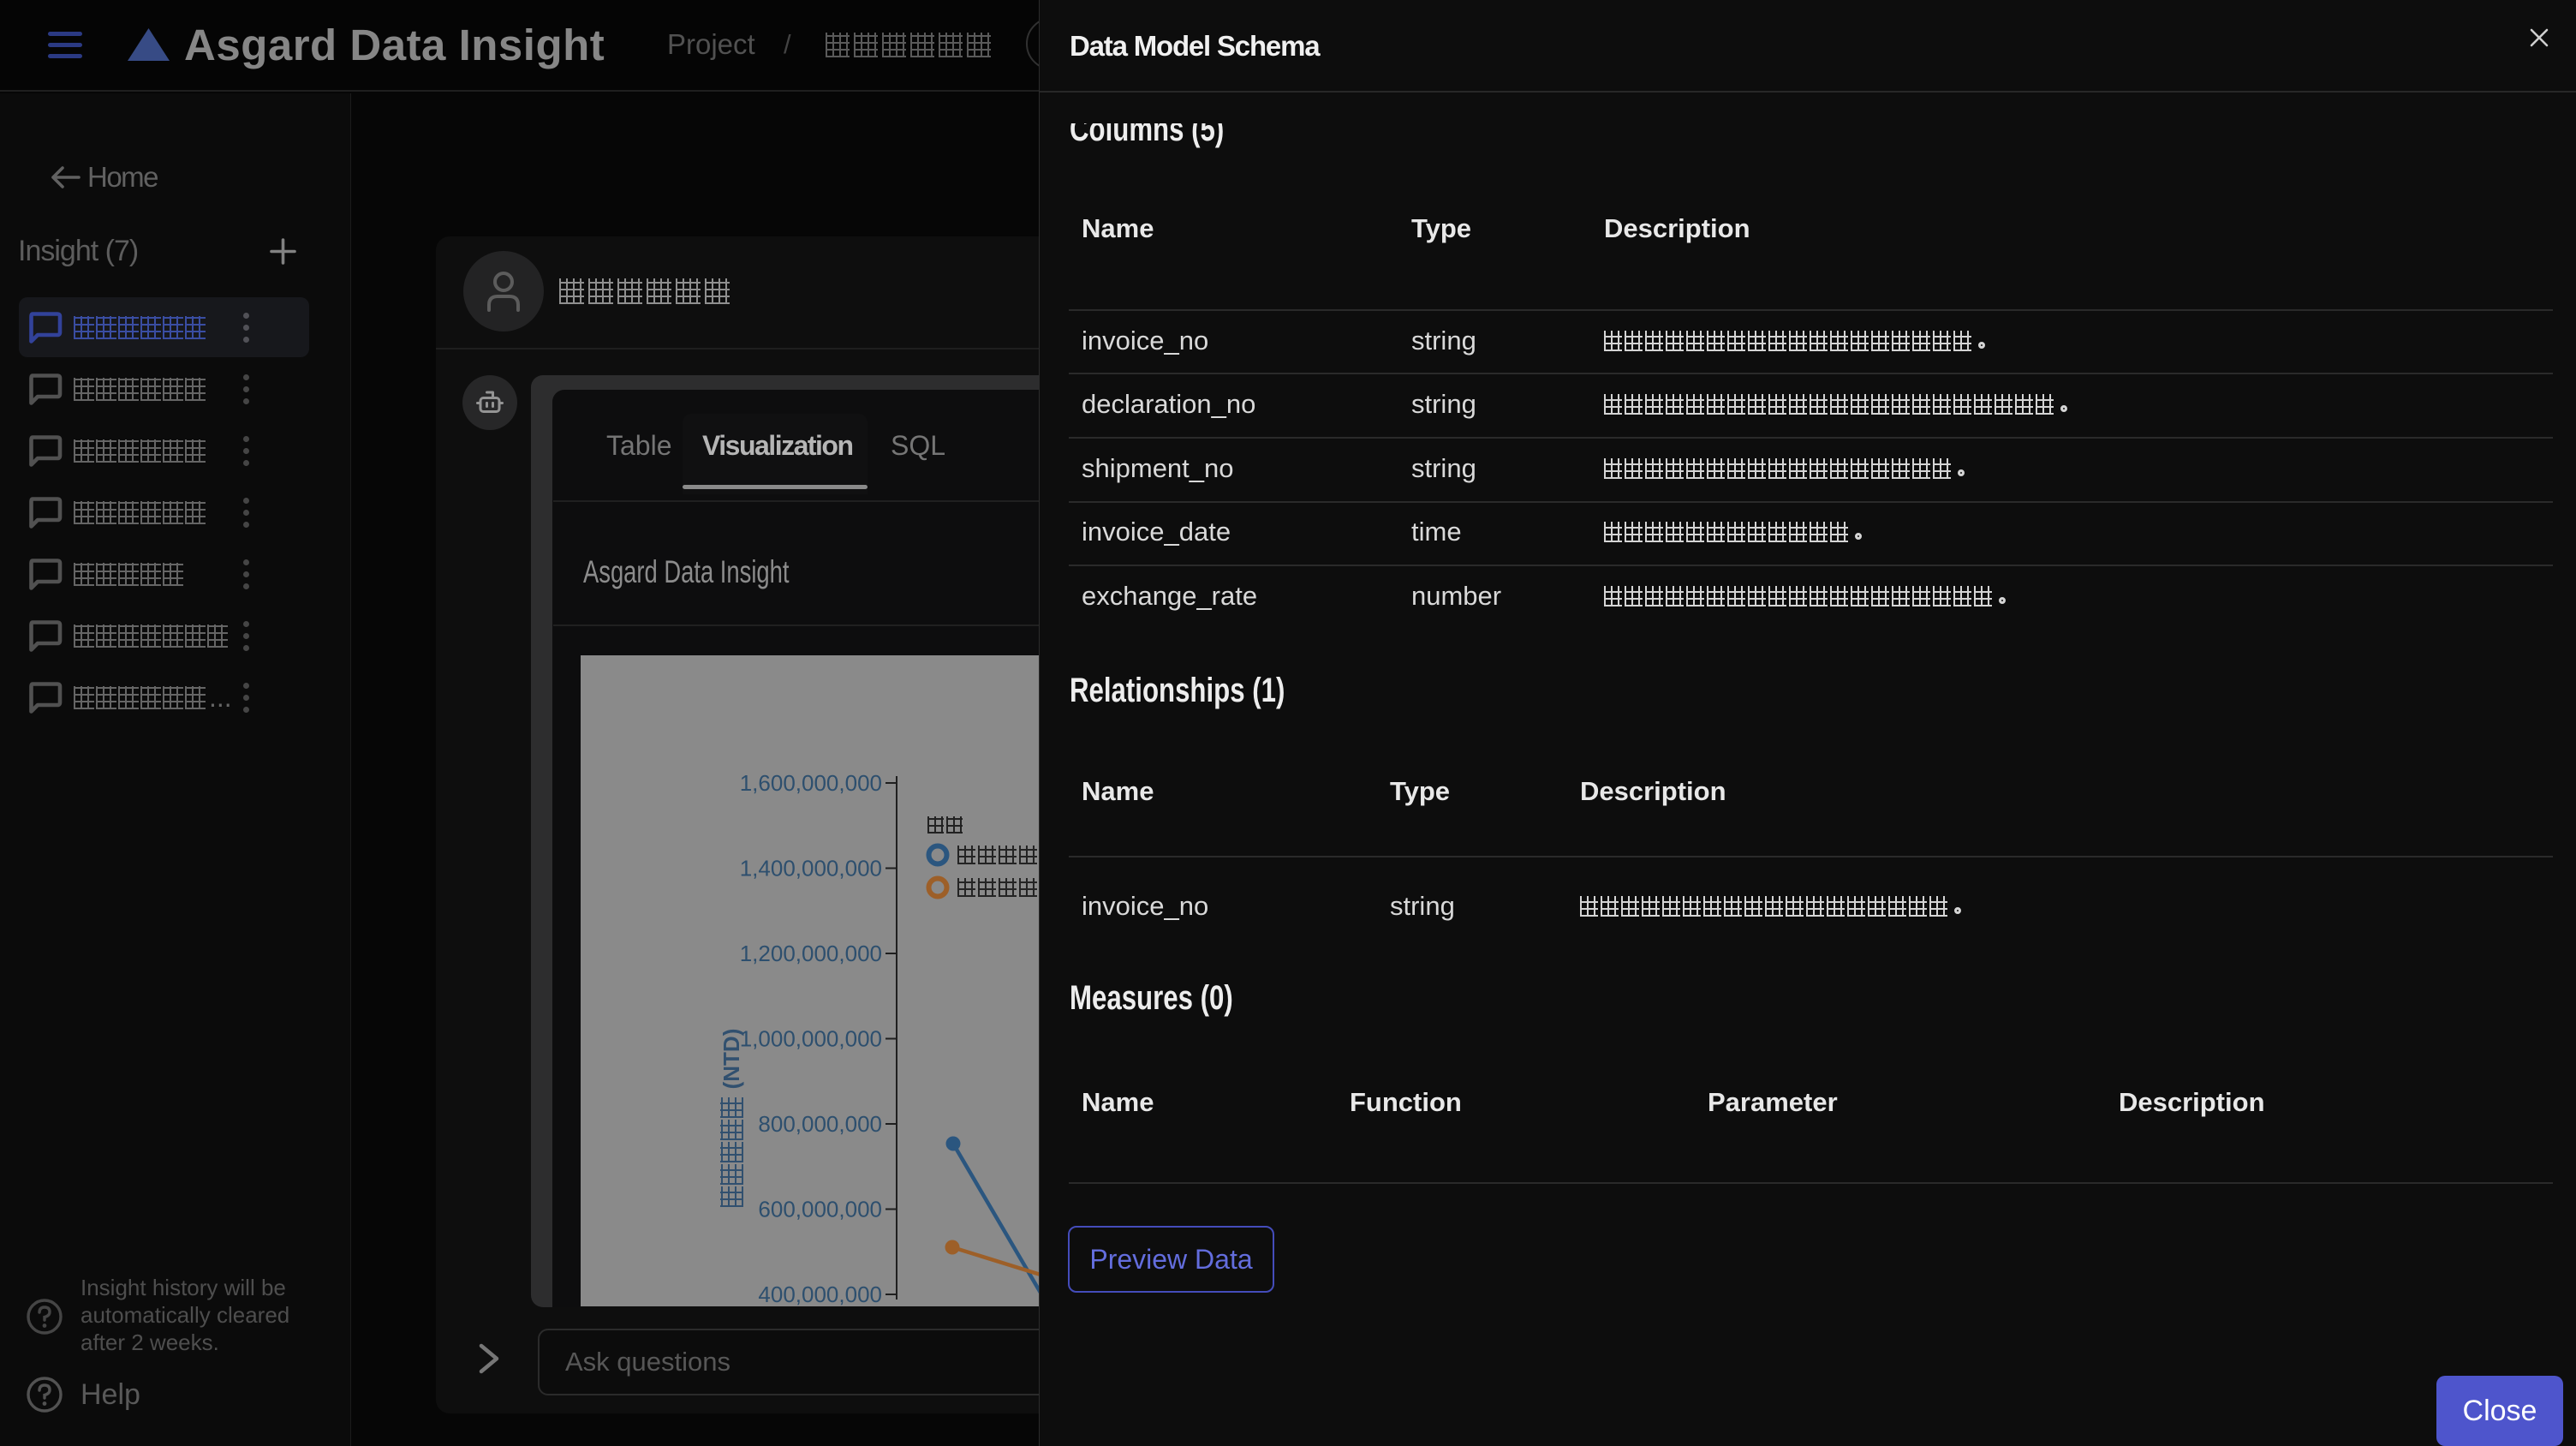 This screenshot has width=2576, height=1446. Describe the element at coordinates (811, 954) in the screenshot. I see `svg-text: 1,200,000,000` at that location.